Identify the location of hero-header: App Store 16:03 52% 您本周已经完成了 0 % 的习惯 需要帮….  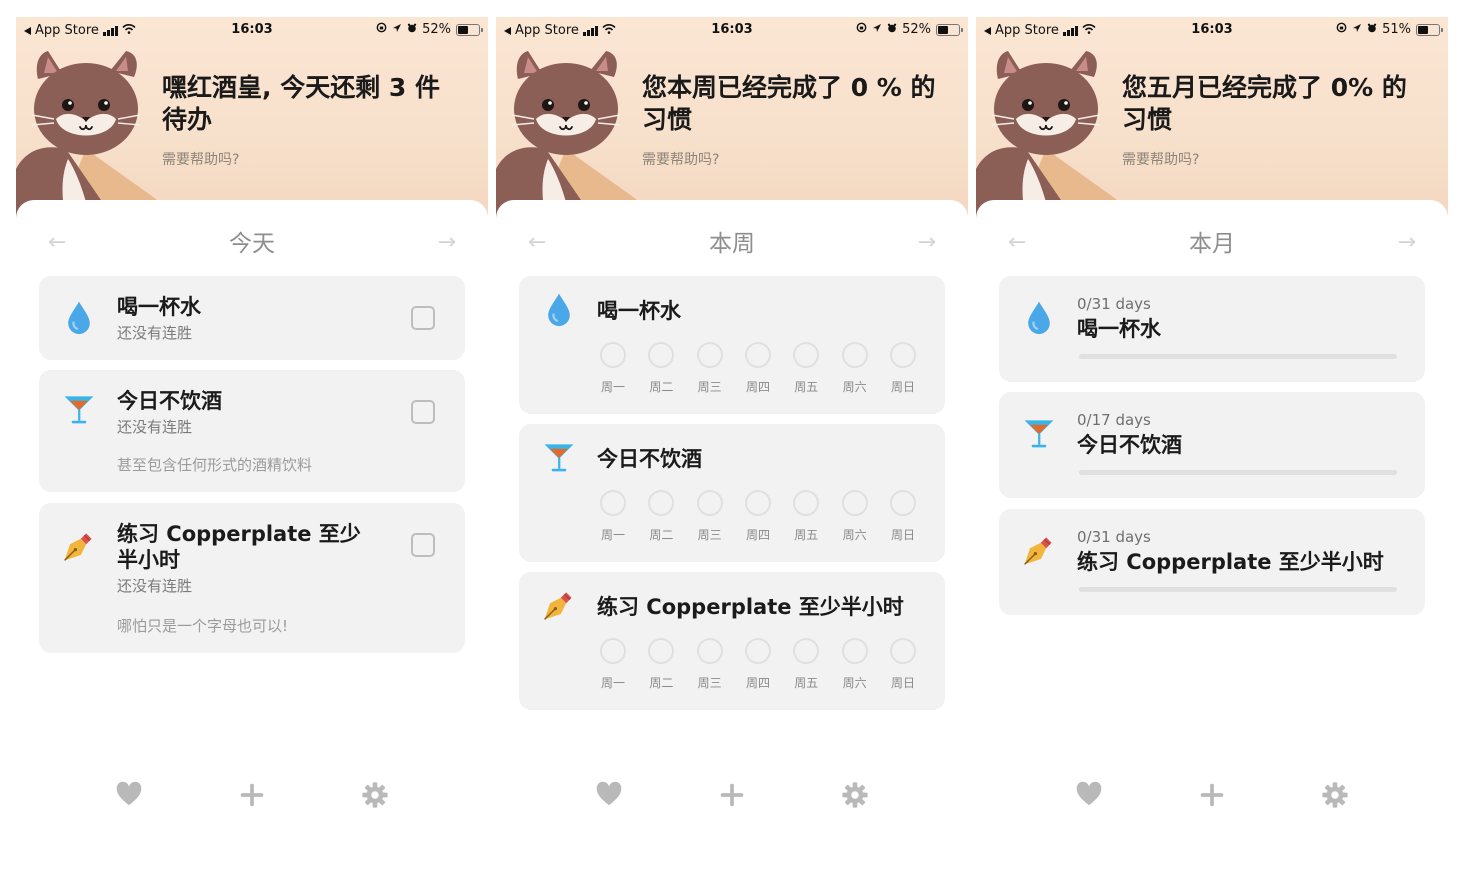
(732, 119).